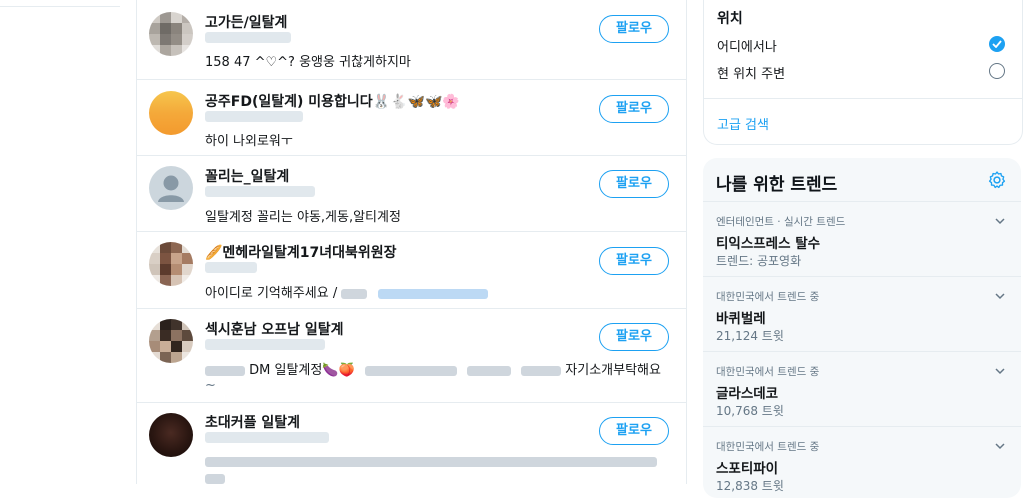 Image resolution: width=1024 pixels, height=498 pixels. What do you see at coordinates (246, 22) in the screenshot?
I see `account-name: 고가든/일탈계` at bounding box center [246, 22].